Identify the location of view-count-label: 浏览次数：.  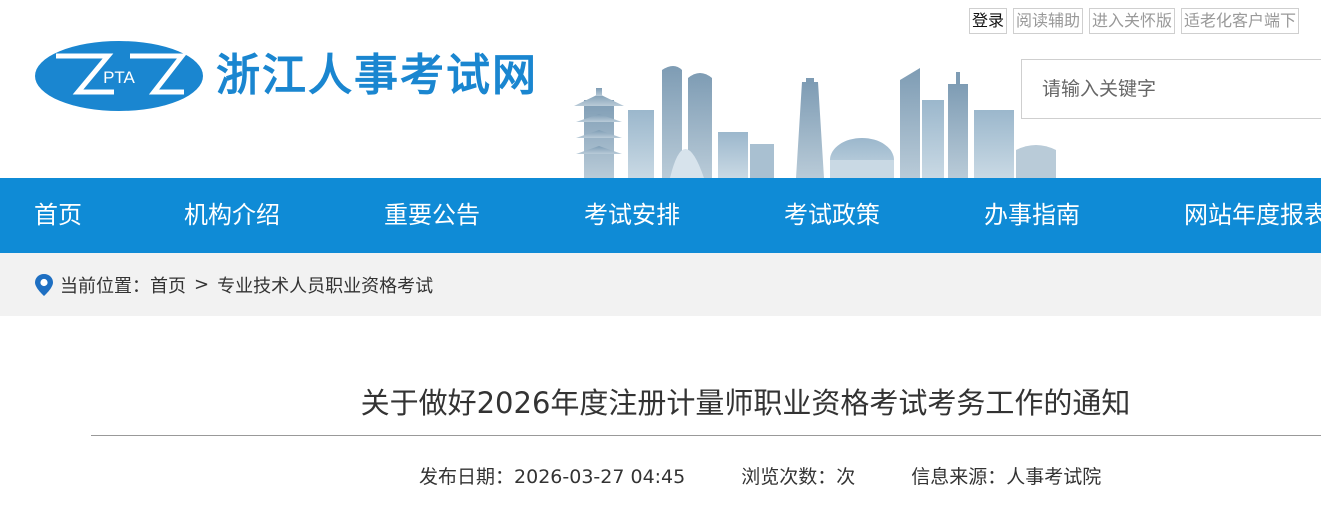
(789, 477).